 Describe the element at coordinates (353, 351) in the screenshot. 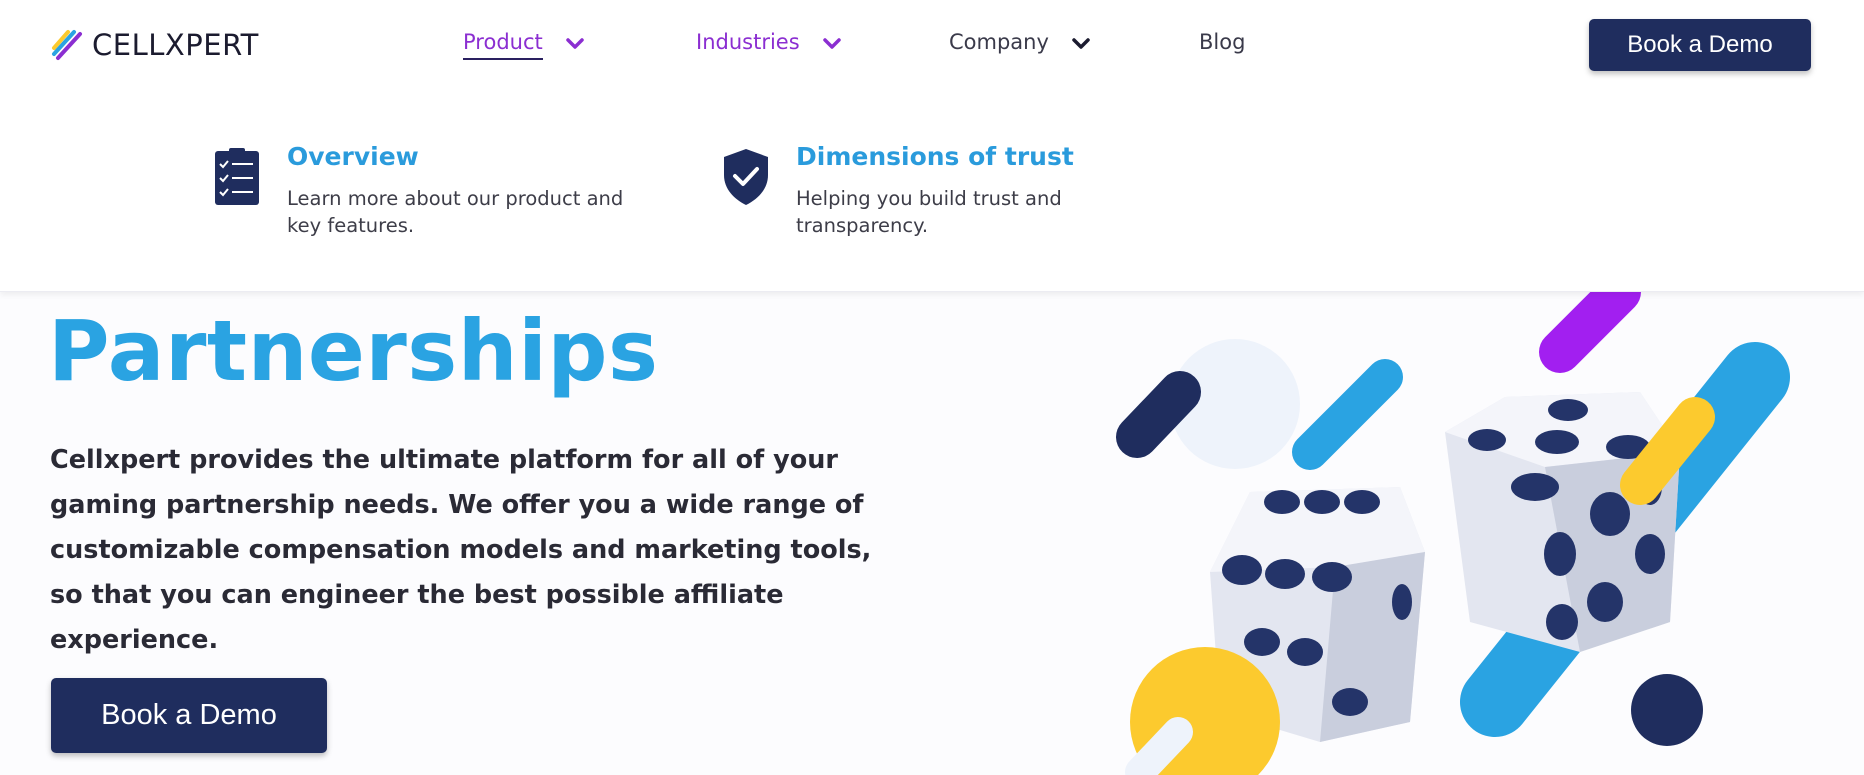

I see `hero-title: Partnerships` at that location.